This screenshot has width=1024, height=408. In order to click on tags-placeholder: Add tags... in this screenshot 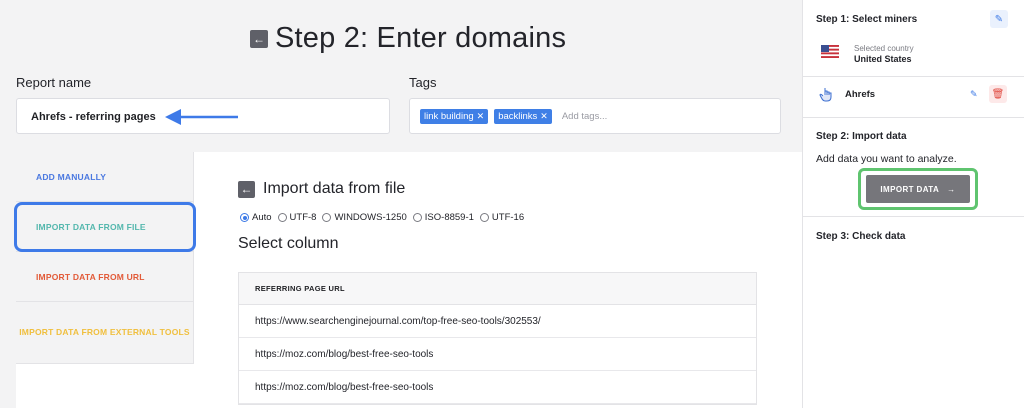, I will do `click(584, 116)`.